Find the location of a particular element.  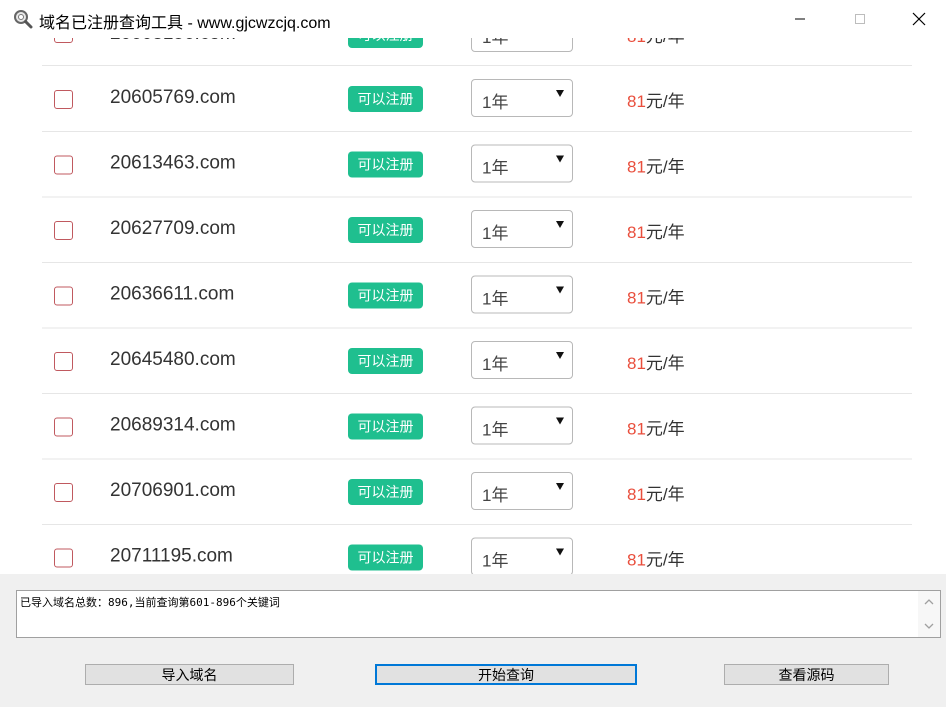

list-item: 20605769.com 可以注册 1年 81元/年 is located at coordinates (477, 99).